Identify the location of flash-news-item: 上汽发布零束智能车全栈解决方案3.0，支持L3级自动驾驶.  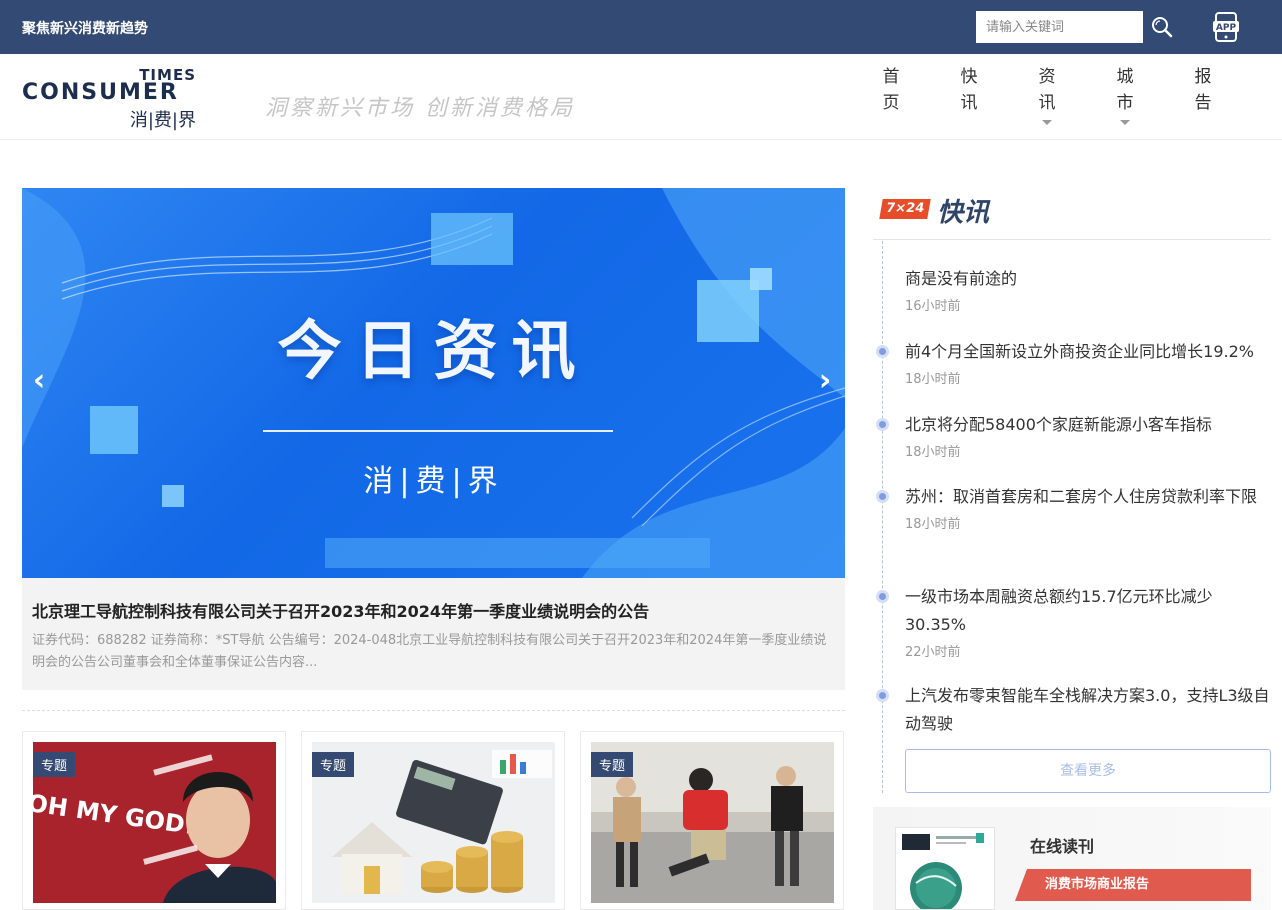
(1087, 710).